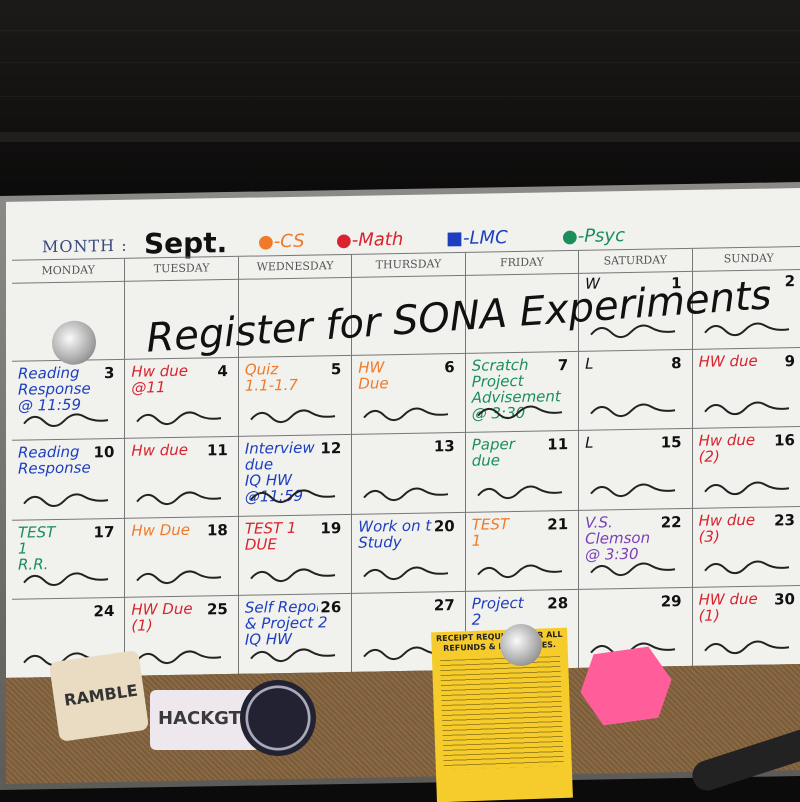 The image size is (800, 802). Describe the element at coordinates (557, 603) in the screenshot. I see `day-number: 28` at that location.